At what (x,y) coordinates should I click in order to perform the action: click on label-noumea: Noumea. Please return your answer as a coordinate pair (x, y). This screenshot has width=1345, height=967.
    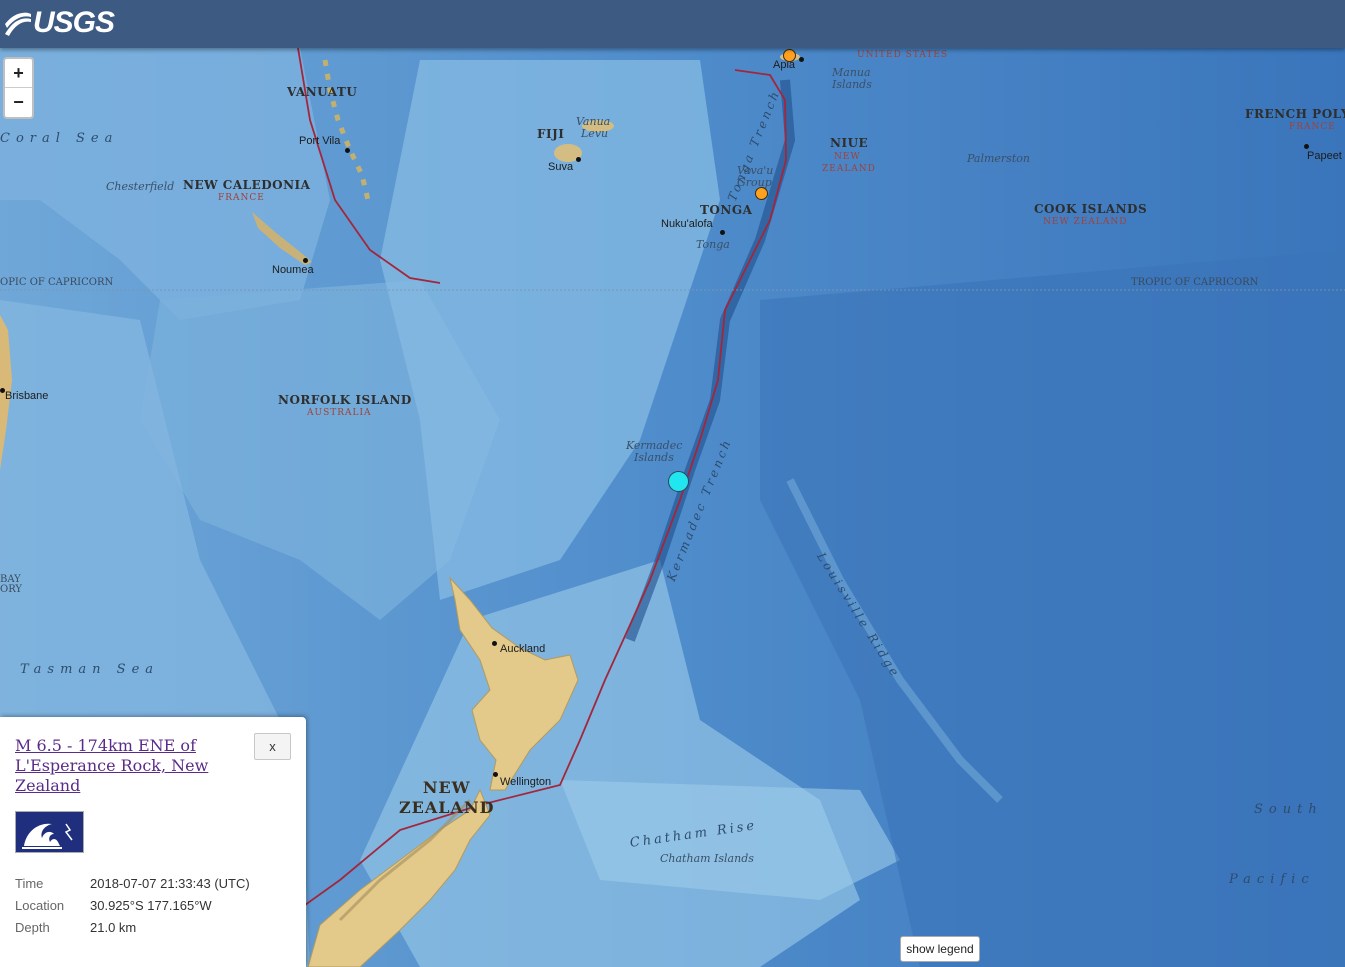
    Looking at the image, I should click on (293, 270).